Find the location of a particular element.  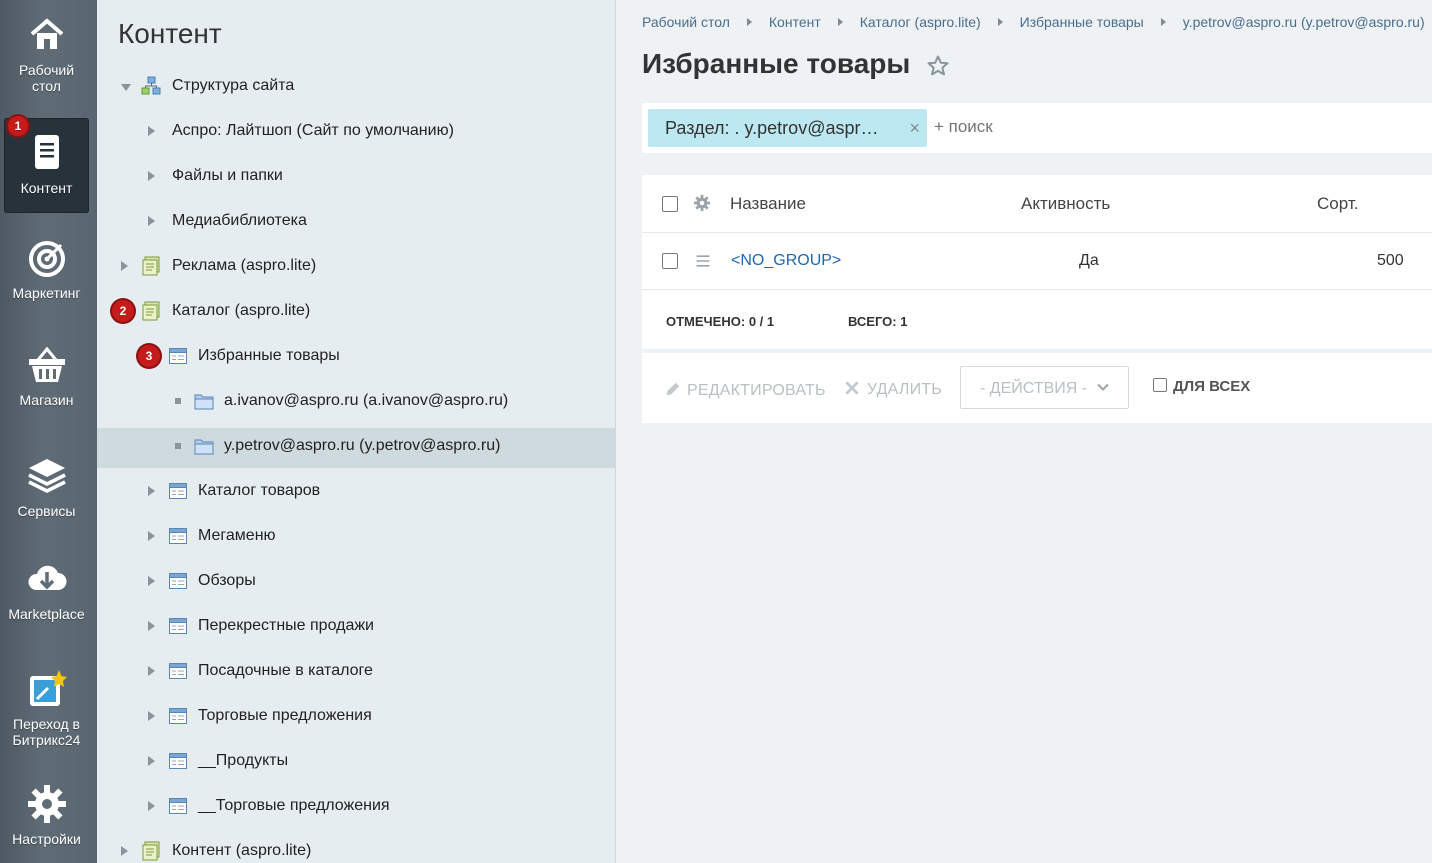

breadcrumb-item-catalog: Каталог (aspro.lite) is located at coordinates (920, 22).